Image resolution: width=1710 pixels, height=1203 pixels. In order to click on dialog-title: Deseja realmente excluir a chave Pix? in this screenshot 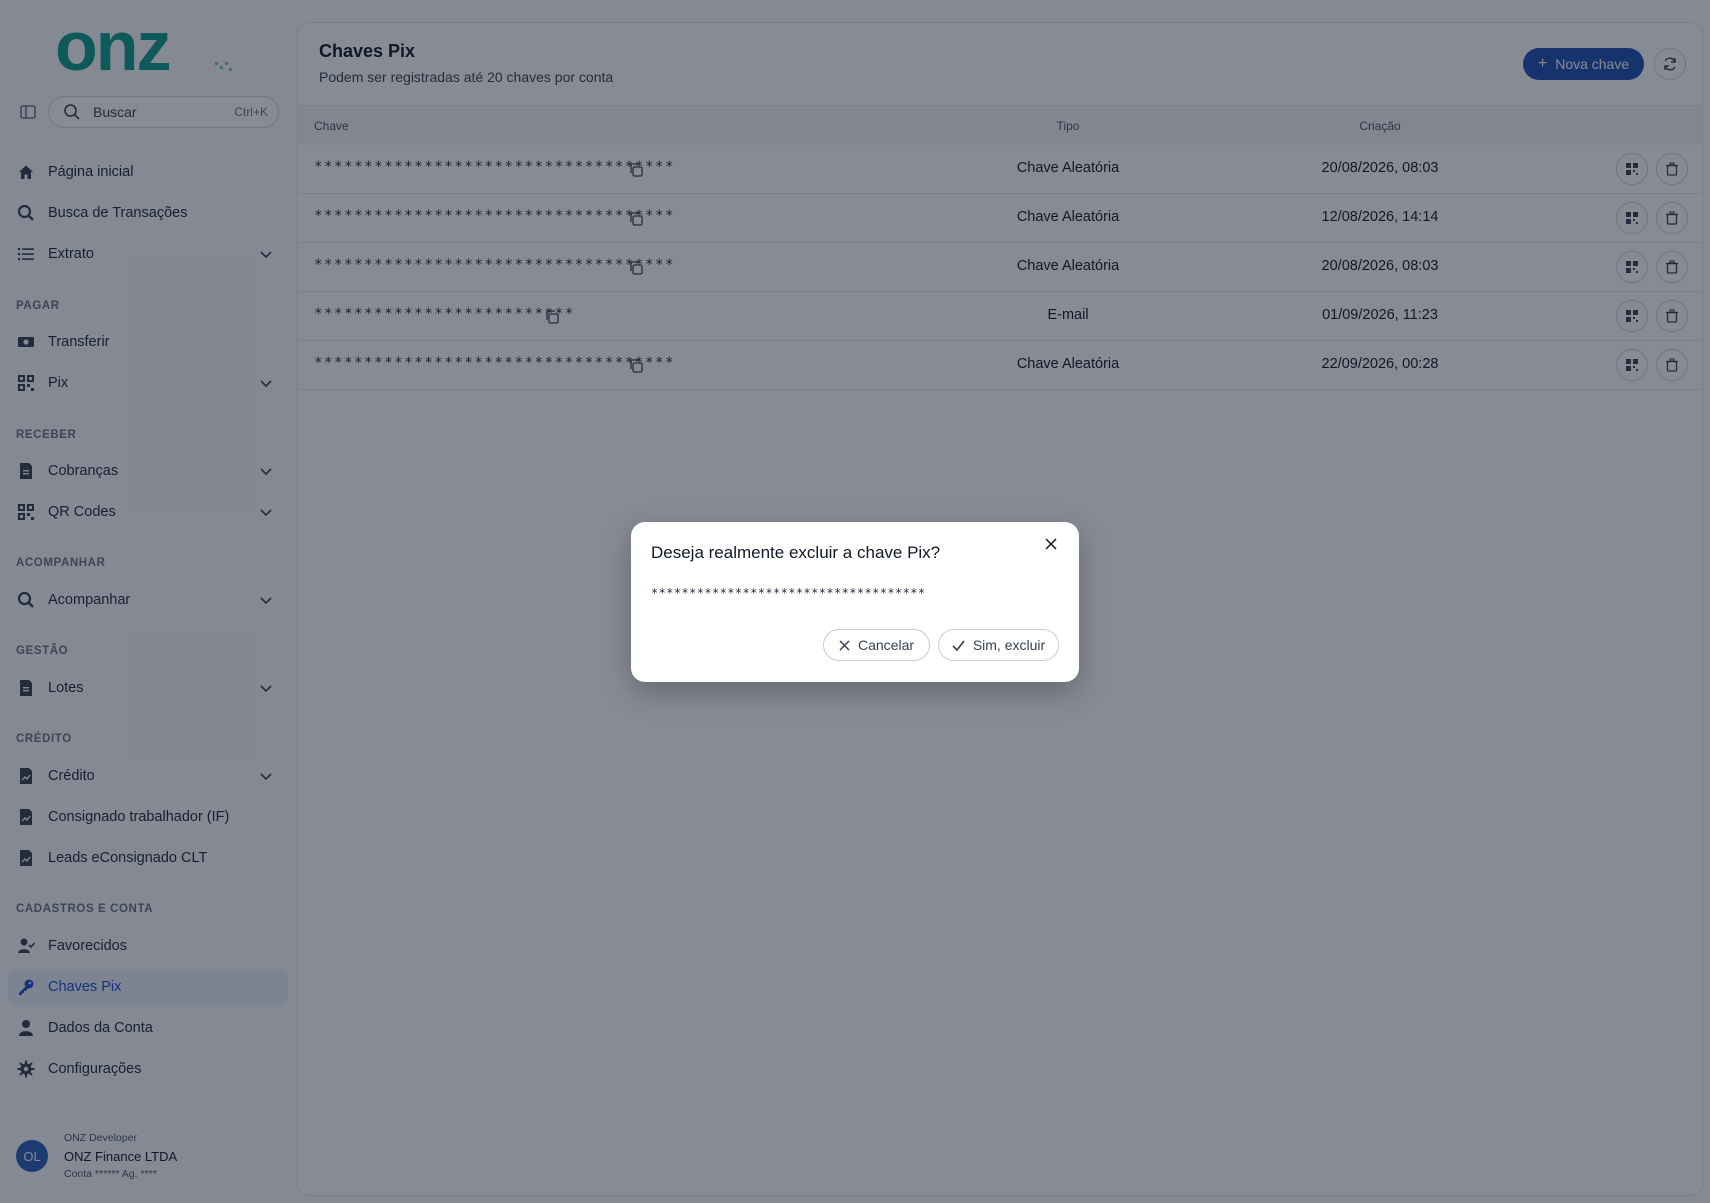, I will do `click(796, 552)`.